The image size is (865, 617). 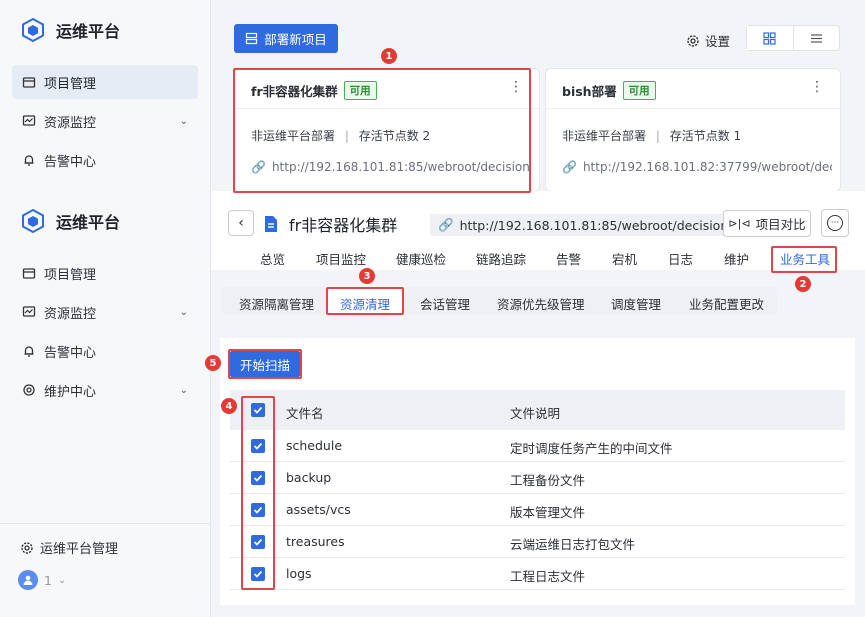 What do you see at coordinates (341, 258) in the screenshot?
I see `tab-project-monitor: 项目监控` at bounding box center [341, 258].